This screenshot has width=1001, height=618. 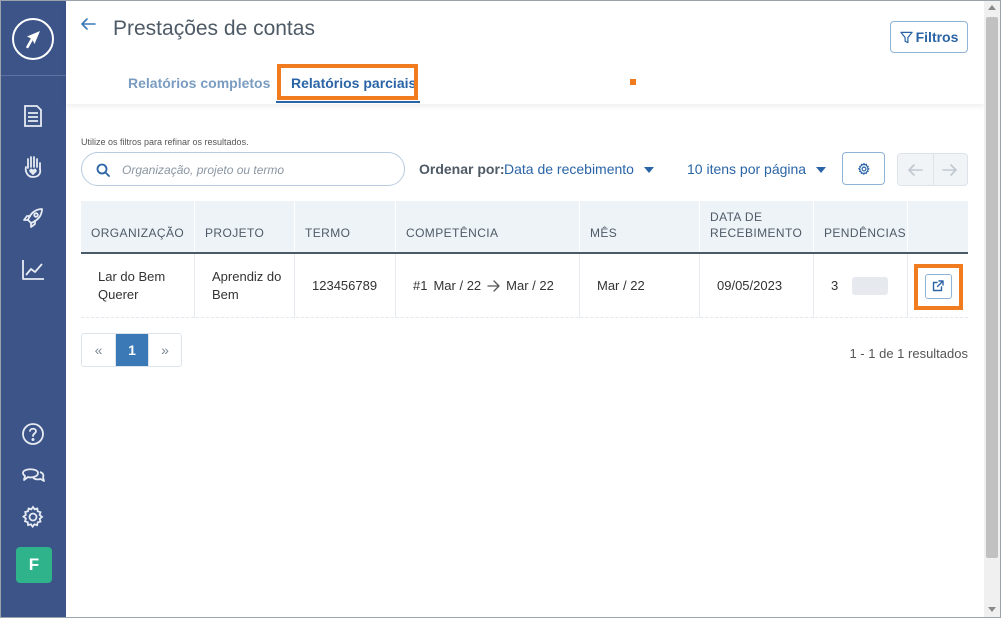 I want to click on pagination-page-1: 1, so click(x=131, y=350).